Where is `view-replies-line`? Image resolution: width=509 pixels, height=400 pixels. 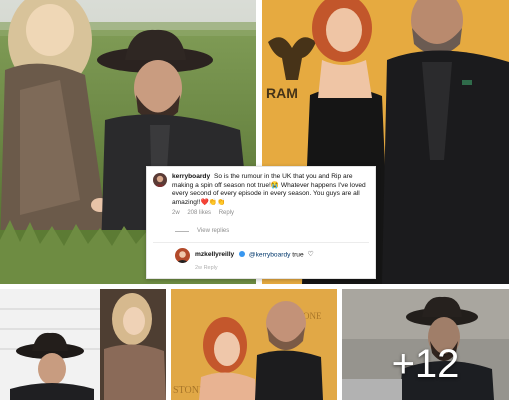
view-replies-line is located at coordinates (182, 231).